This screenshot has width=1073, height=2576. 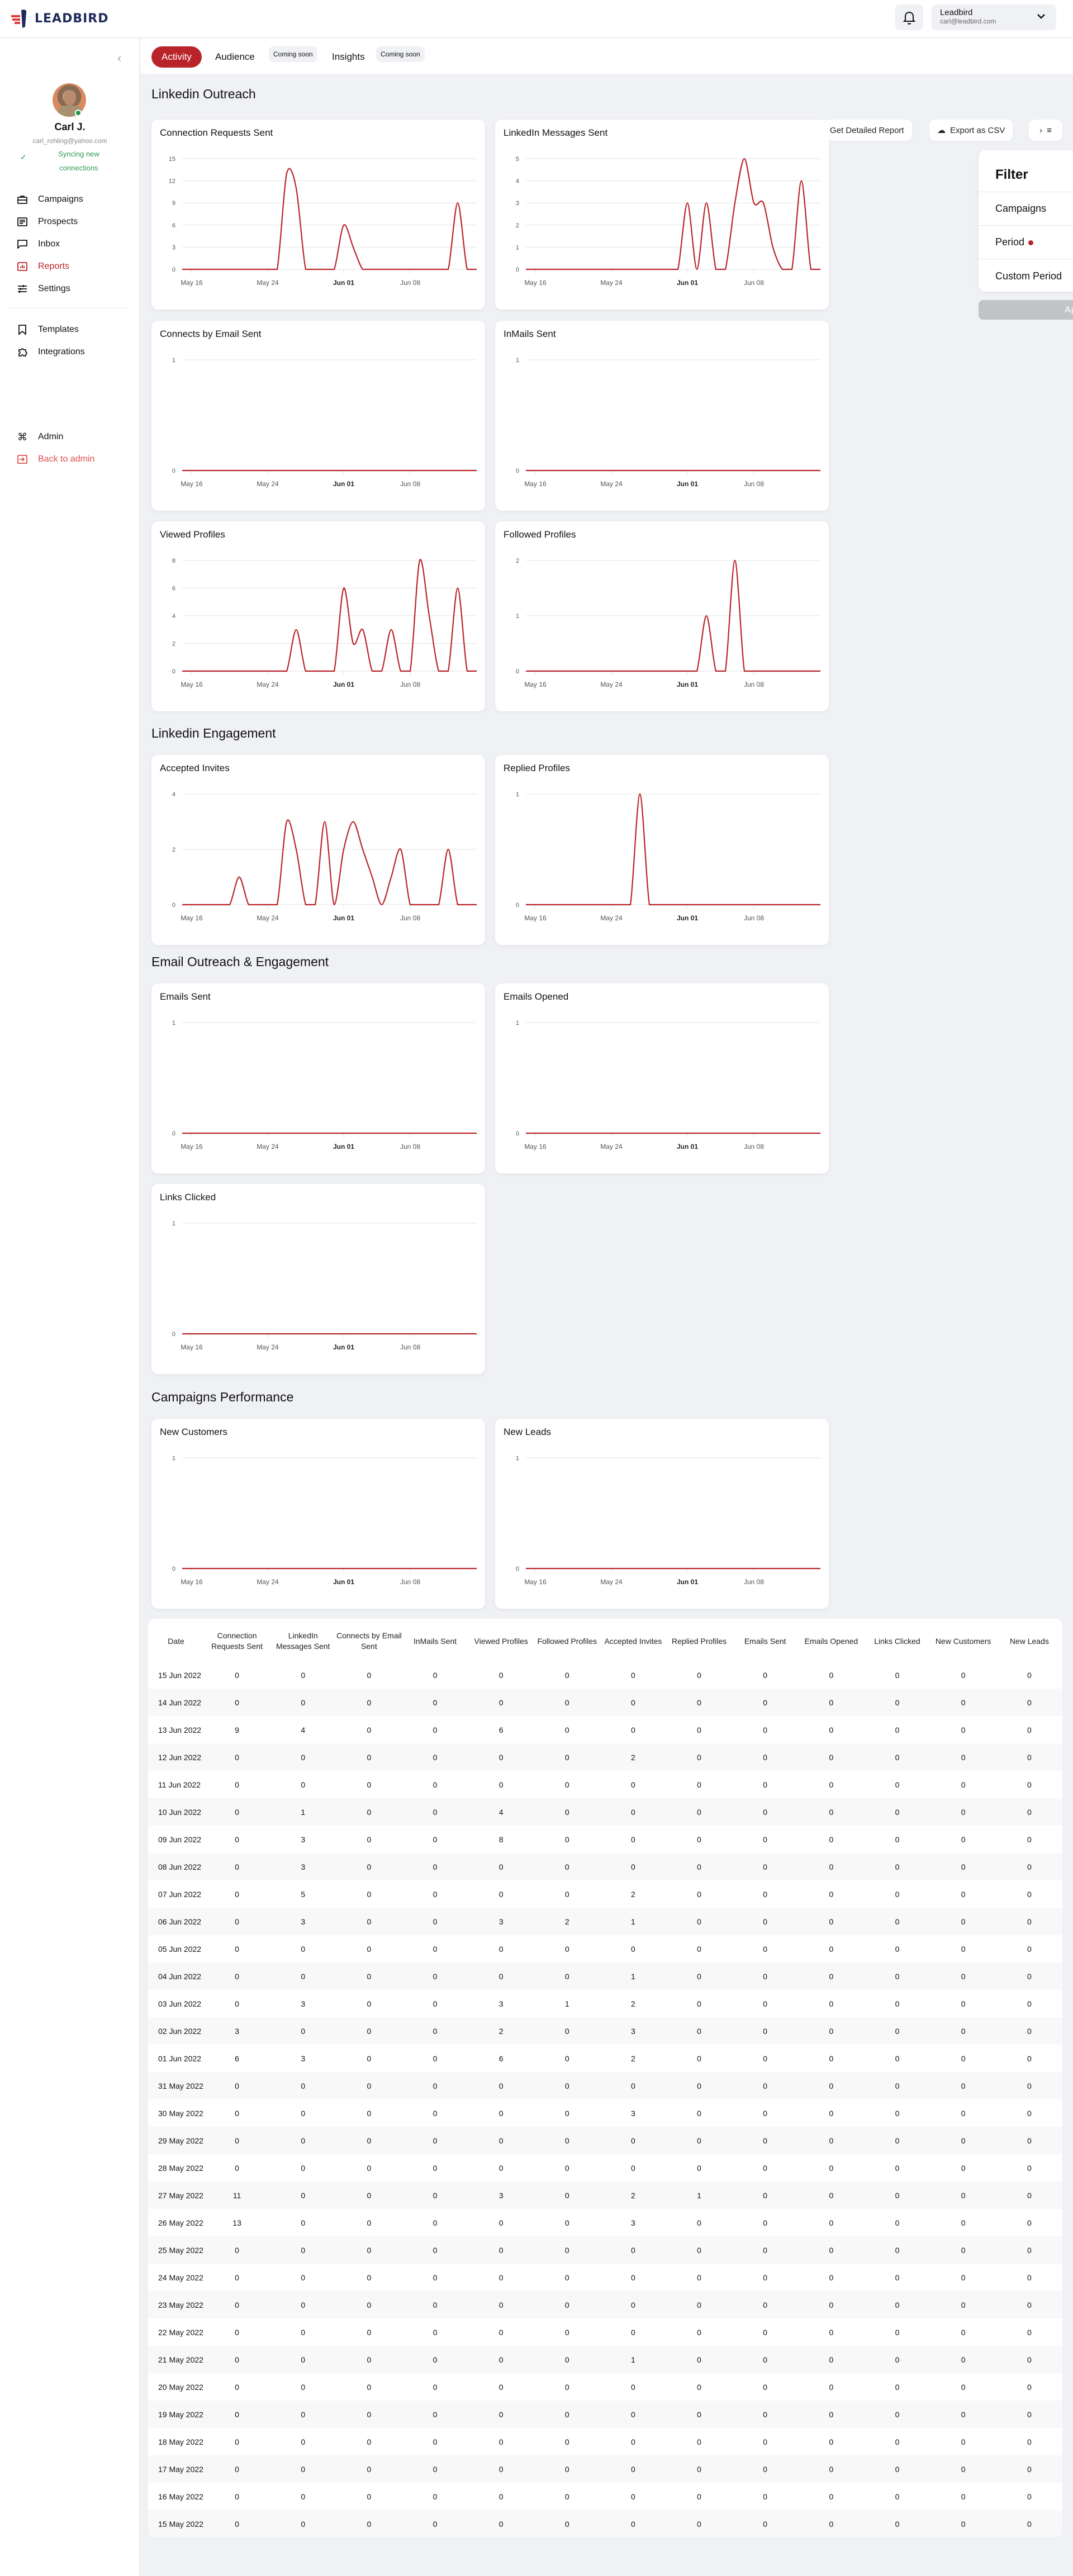 I want to click on date-cell: 15 May 2022, so click(x=176, y=2524).